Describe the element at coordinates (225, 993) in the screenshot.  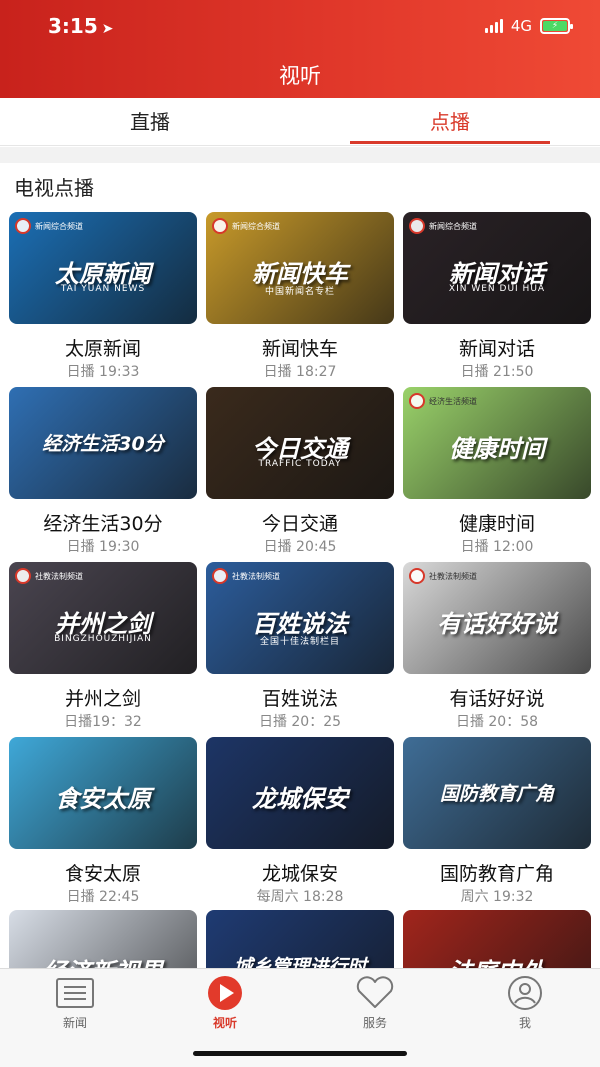
I see `play-circle-icon` at that location.